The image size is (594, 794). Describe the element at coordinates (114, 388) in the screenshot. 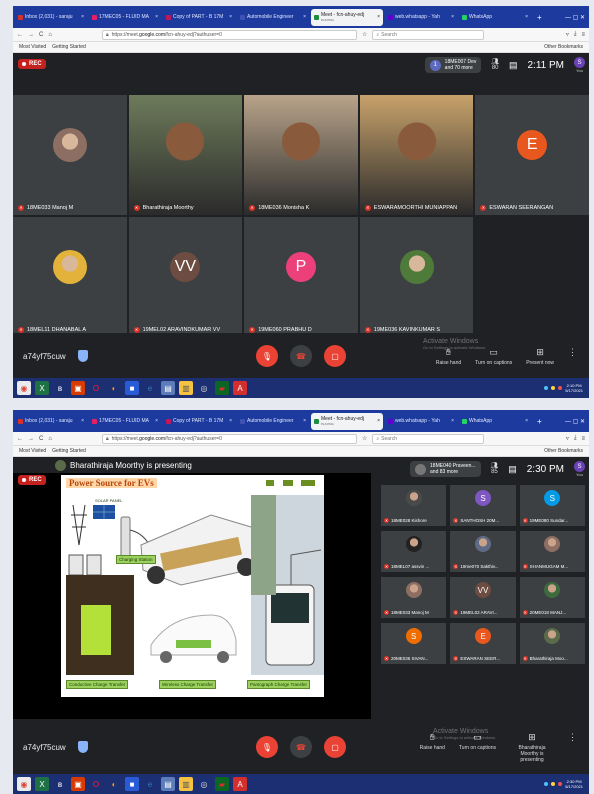

I see `firefox-icon: ◐` at that location.